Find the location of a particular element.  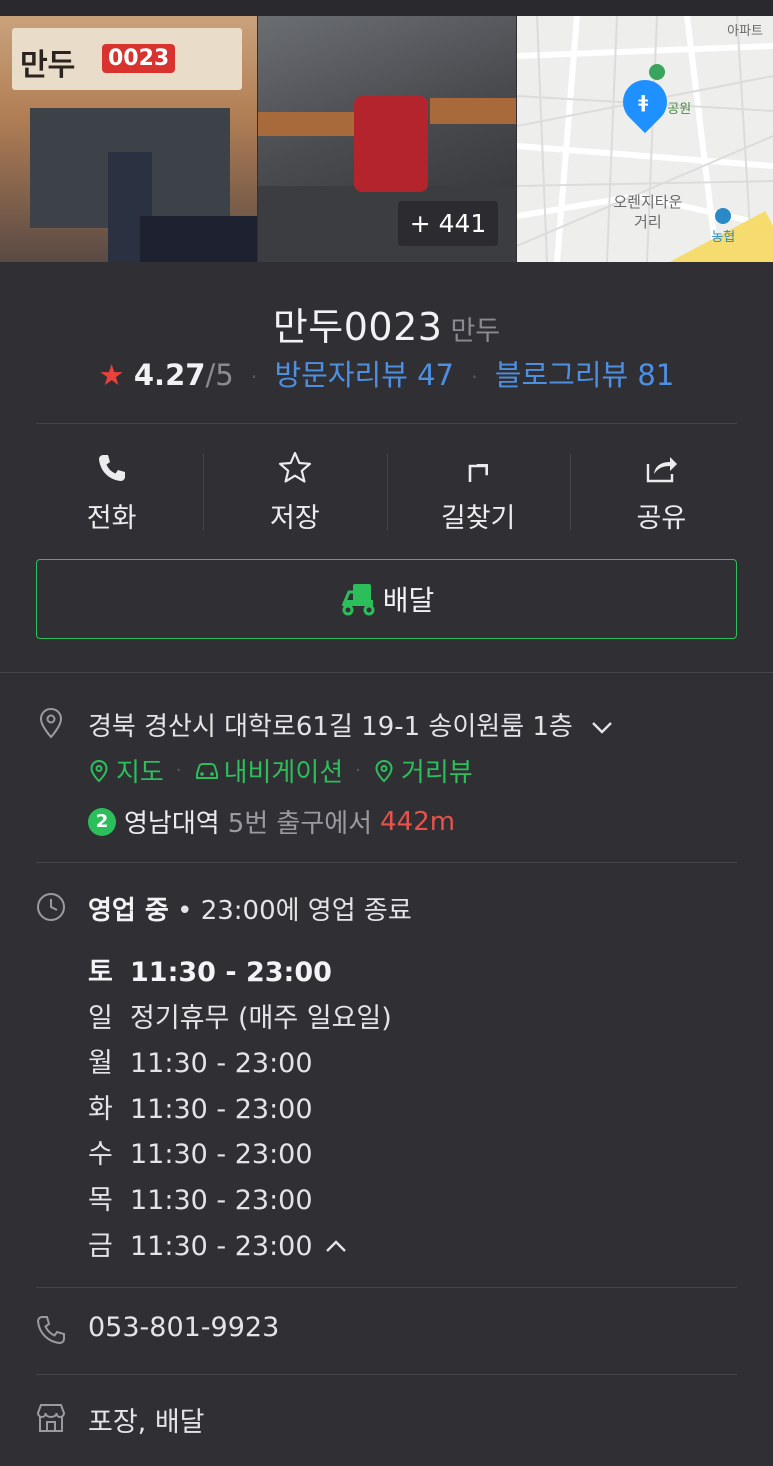

hours-row: 화 11:30 - 23:00 is located at coordinates (240, 1110).